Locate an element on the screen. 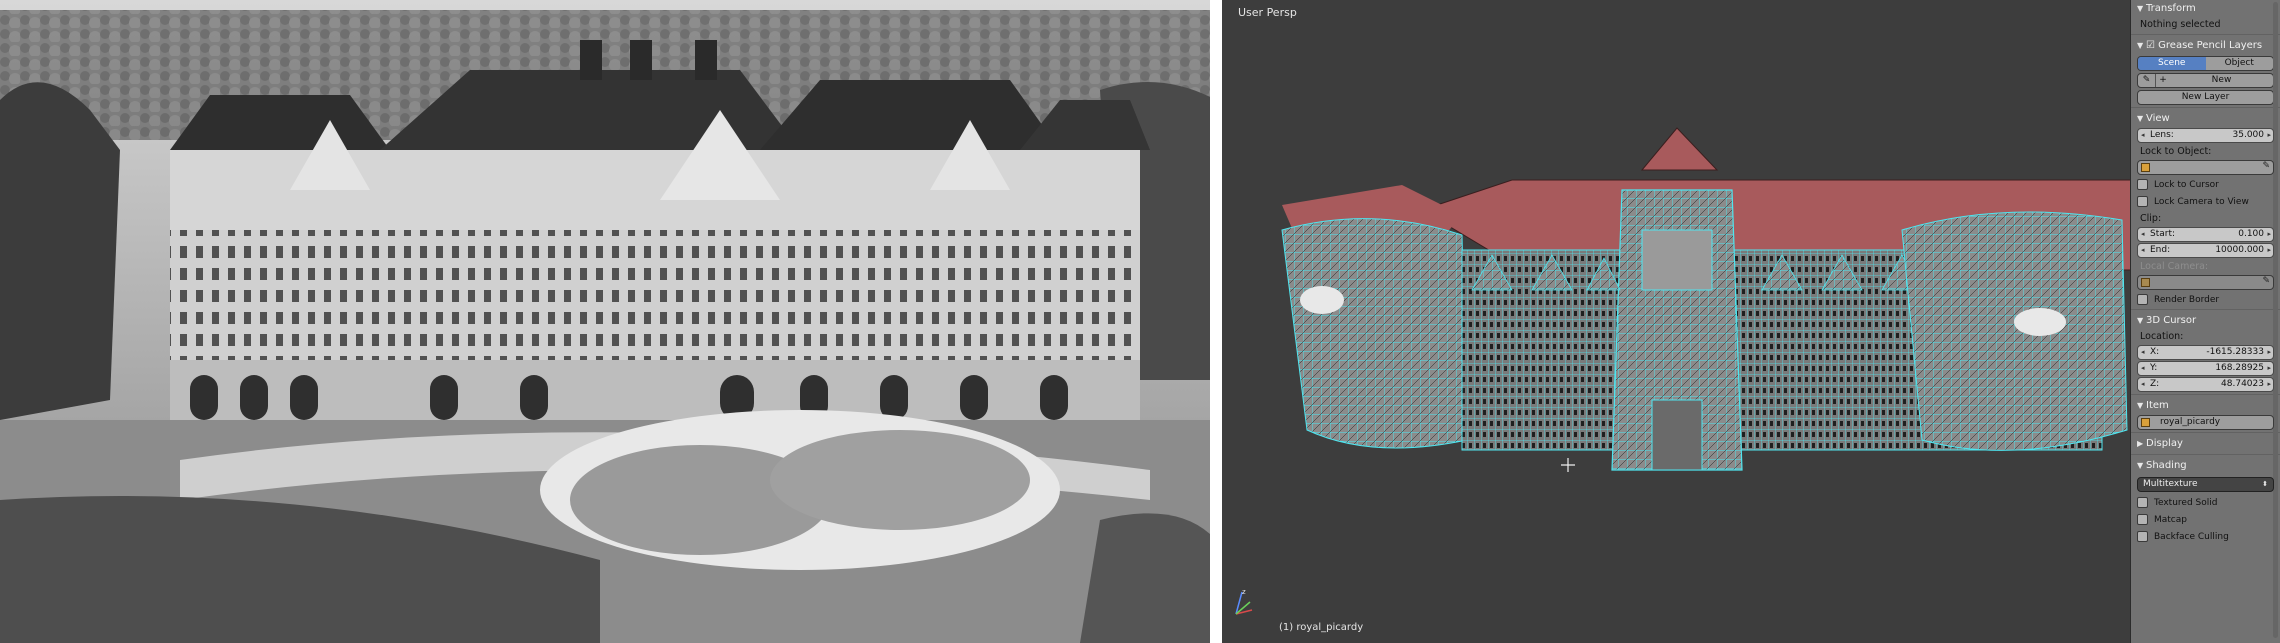 This screenshot has height=643, width=2280. shading-mode-dropdown: Multitexture ⬍ is located at coordinates (2205, 484).